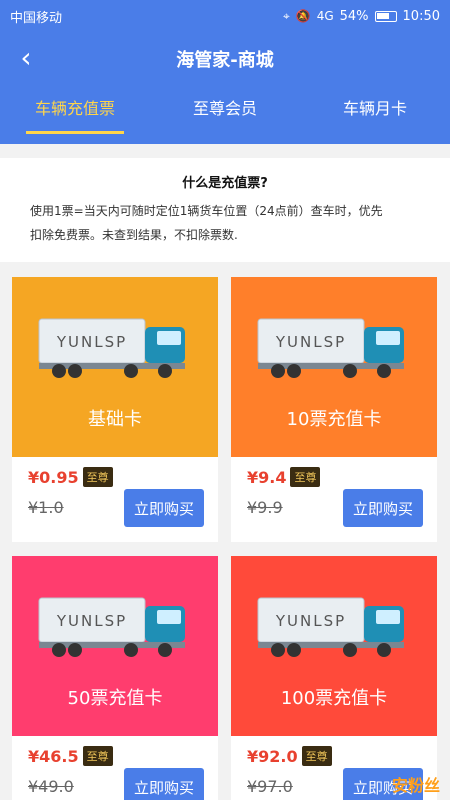 The image size is (450, 800). What do you see at coordinates (270, 786) in the screenshot?
I see `original-price: ¥97.0` at bounding box center [270, 786].